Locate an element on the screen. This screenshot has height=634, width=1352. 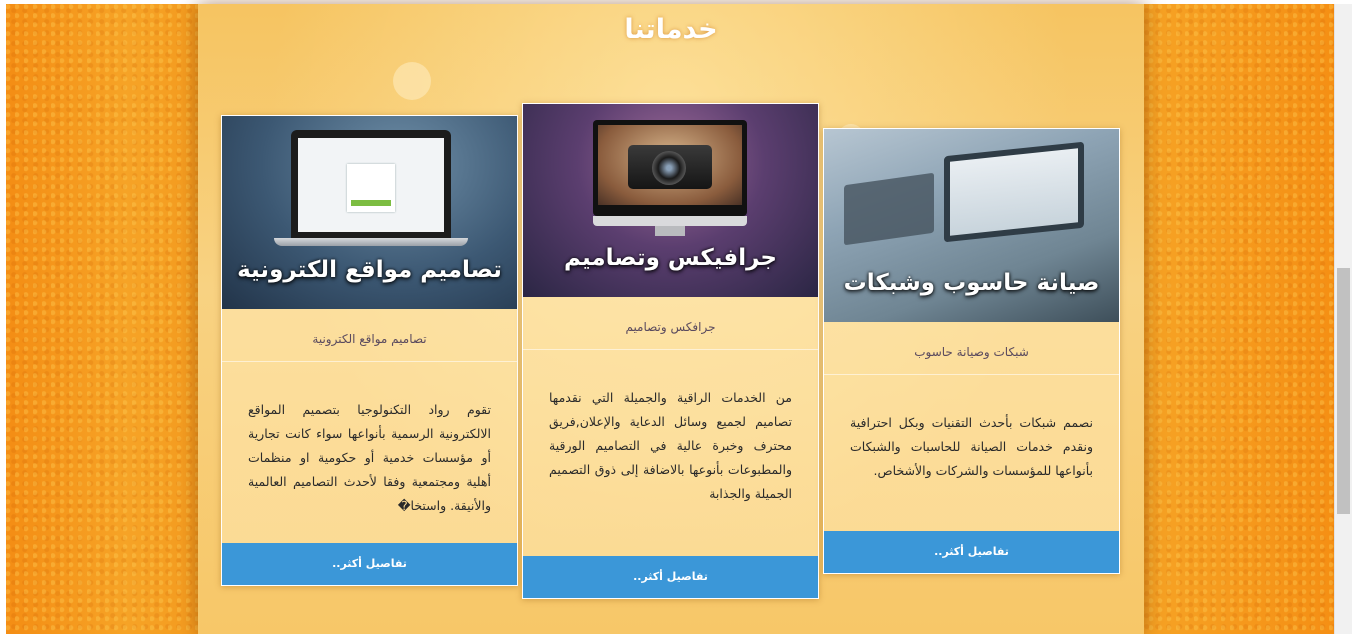
card-image: جرافيكس وتصاميم is located at coordinates (670, 200).